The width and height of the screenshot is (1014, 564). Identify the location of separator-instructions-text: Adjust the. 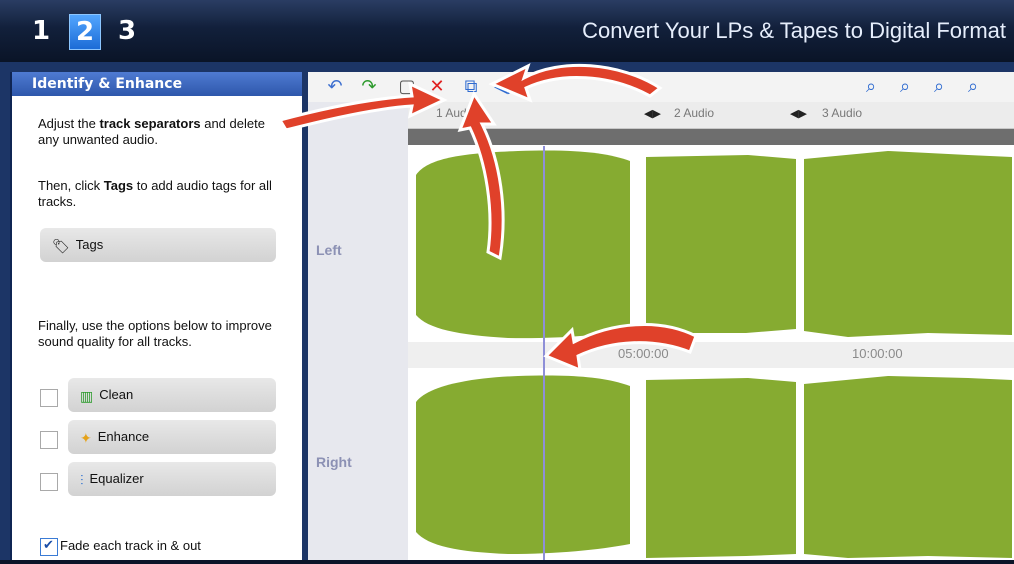
(69, 123).